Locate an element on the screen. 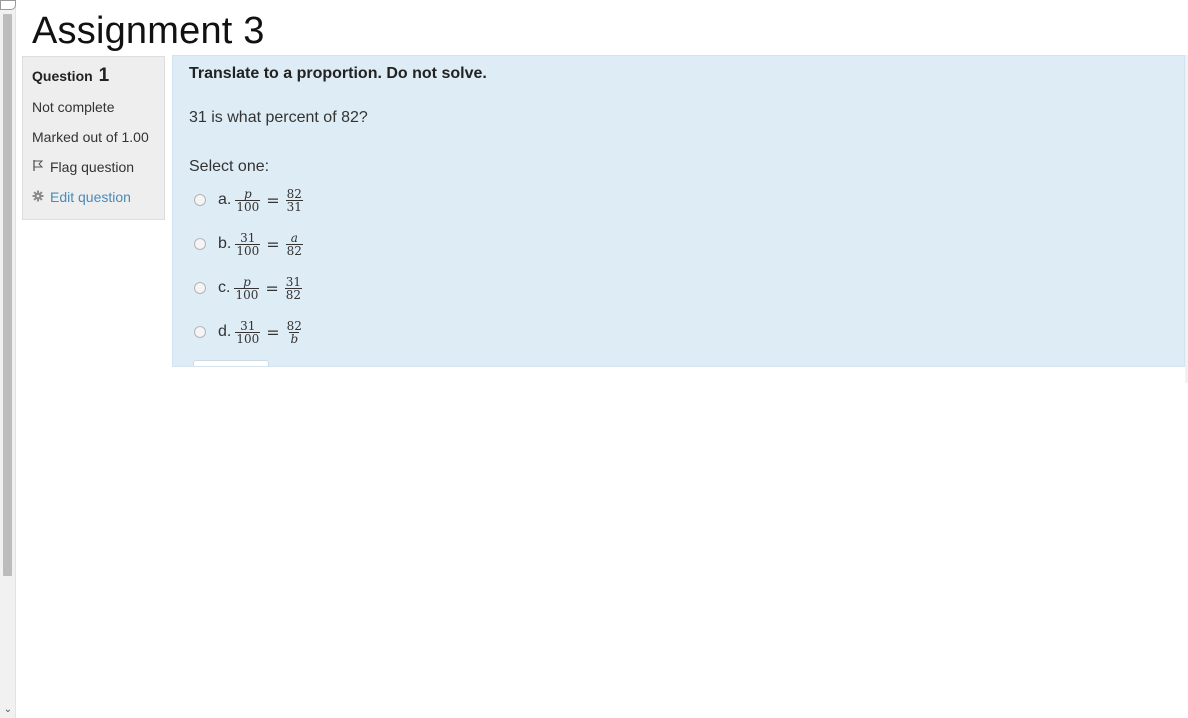 Image resolution: width=1188 pixels, height=718 pixels. fraction-right: 82 31 is located at coordinates (294, 200).